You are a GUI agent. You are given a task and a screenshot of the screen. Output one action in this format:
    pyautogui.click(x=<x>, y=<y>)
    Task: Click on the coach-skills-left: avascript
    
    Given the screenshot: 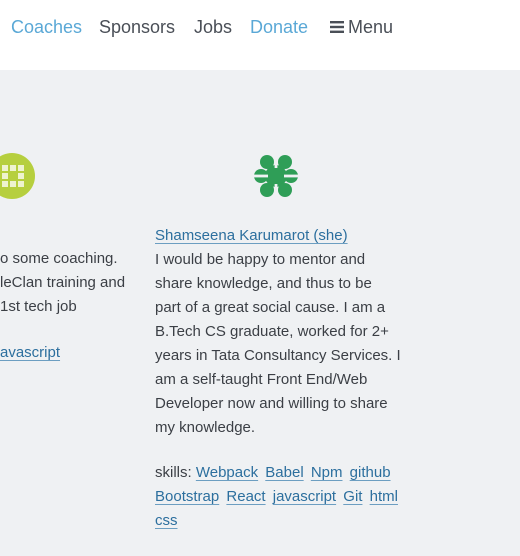 What is the action you would take?
    pyautogui.click(x=30, y=353)
    